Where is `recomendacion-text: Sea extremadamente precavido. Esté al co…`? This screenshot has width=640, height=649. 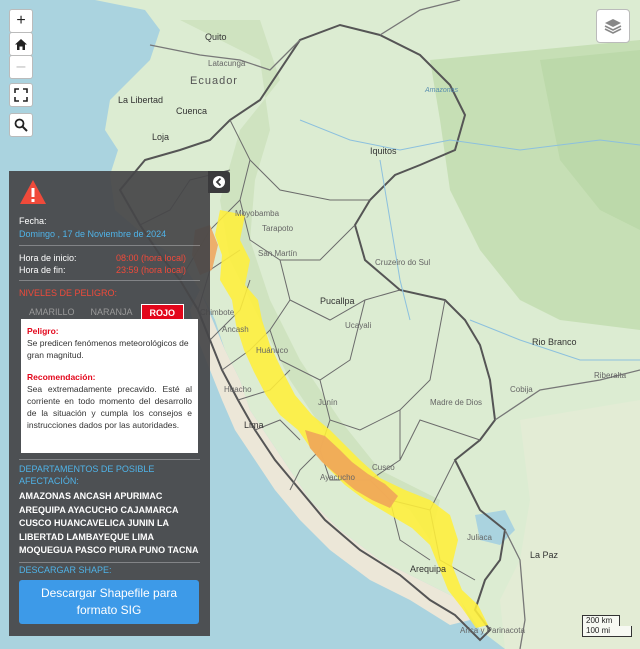
recomendacion-text: Sea extremadamente precavido. Esté al co… is located at coordinates (109, 407).